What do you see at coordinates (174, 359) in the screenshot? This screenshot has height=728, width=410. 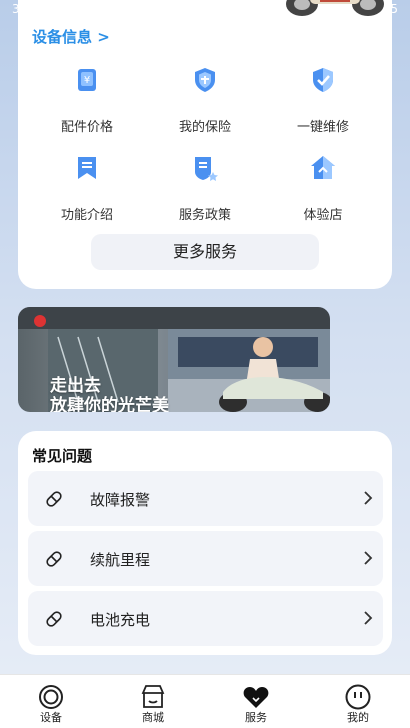 I see `promo-banner: 走出去 放肆你的光芒美` at bounding box center [174, 359].